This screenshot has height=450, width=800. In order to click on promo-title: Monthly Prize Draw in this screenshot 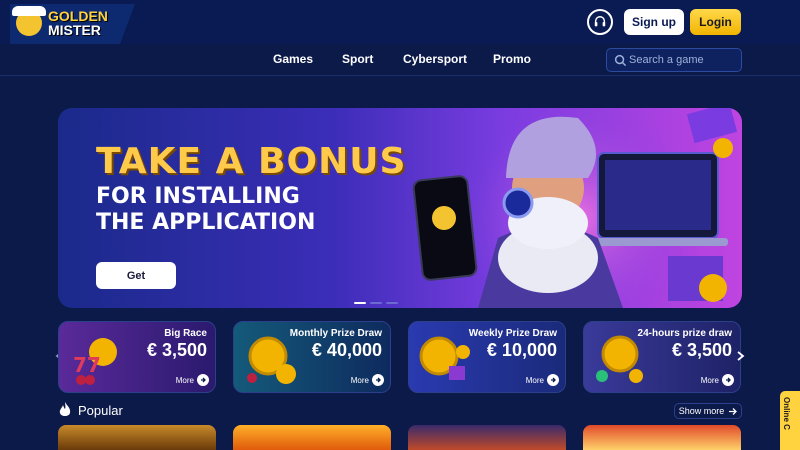, I will do `click(335, 333)`.